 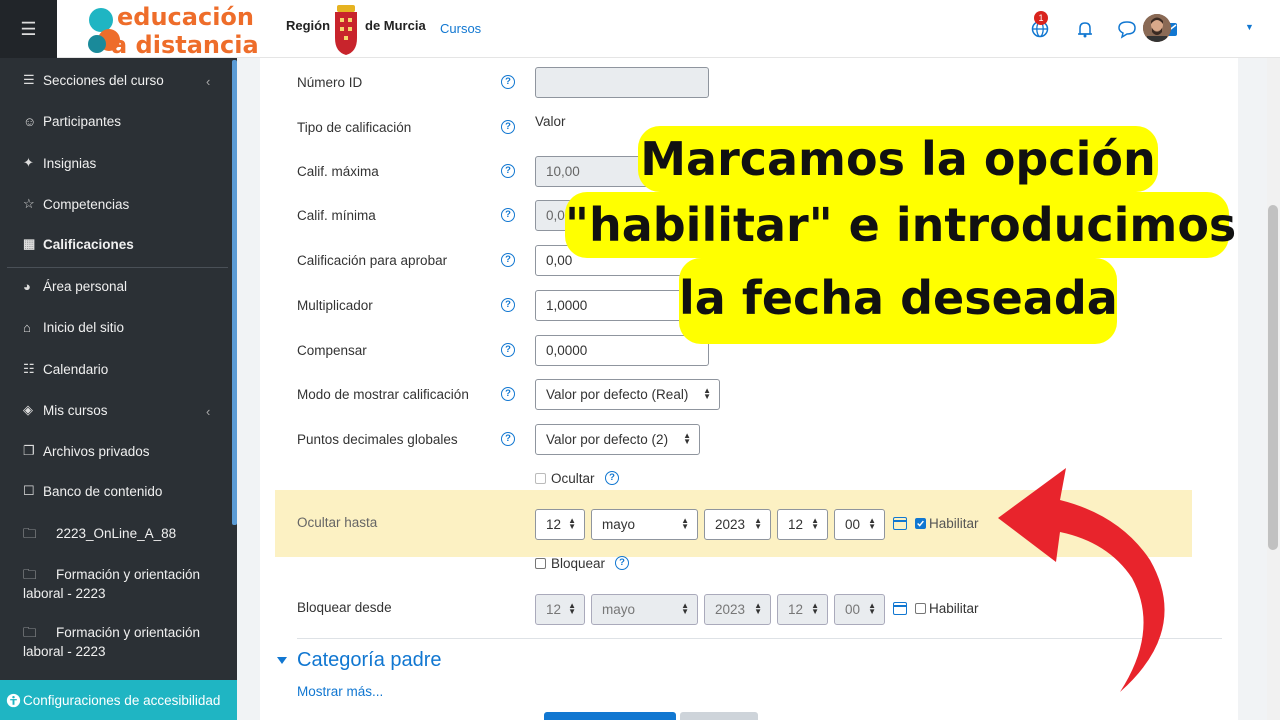 I want to click on menu-toggle-button: ☰, so click(x=28, y=29).